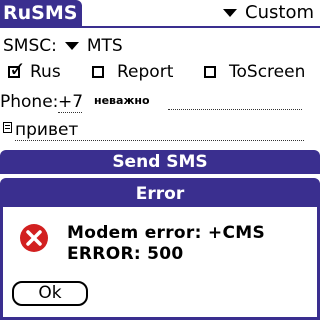 Image resolution: width=320 pixels, height=320 pixels. Describe the element at coordinates (160, 162) in the screenshot. I see `send-sms-button: Send SMS` at that location.